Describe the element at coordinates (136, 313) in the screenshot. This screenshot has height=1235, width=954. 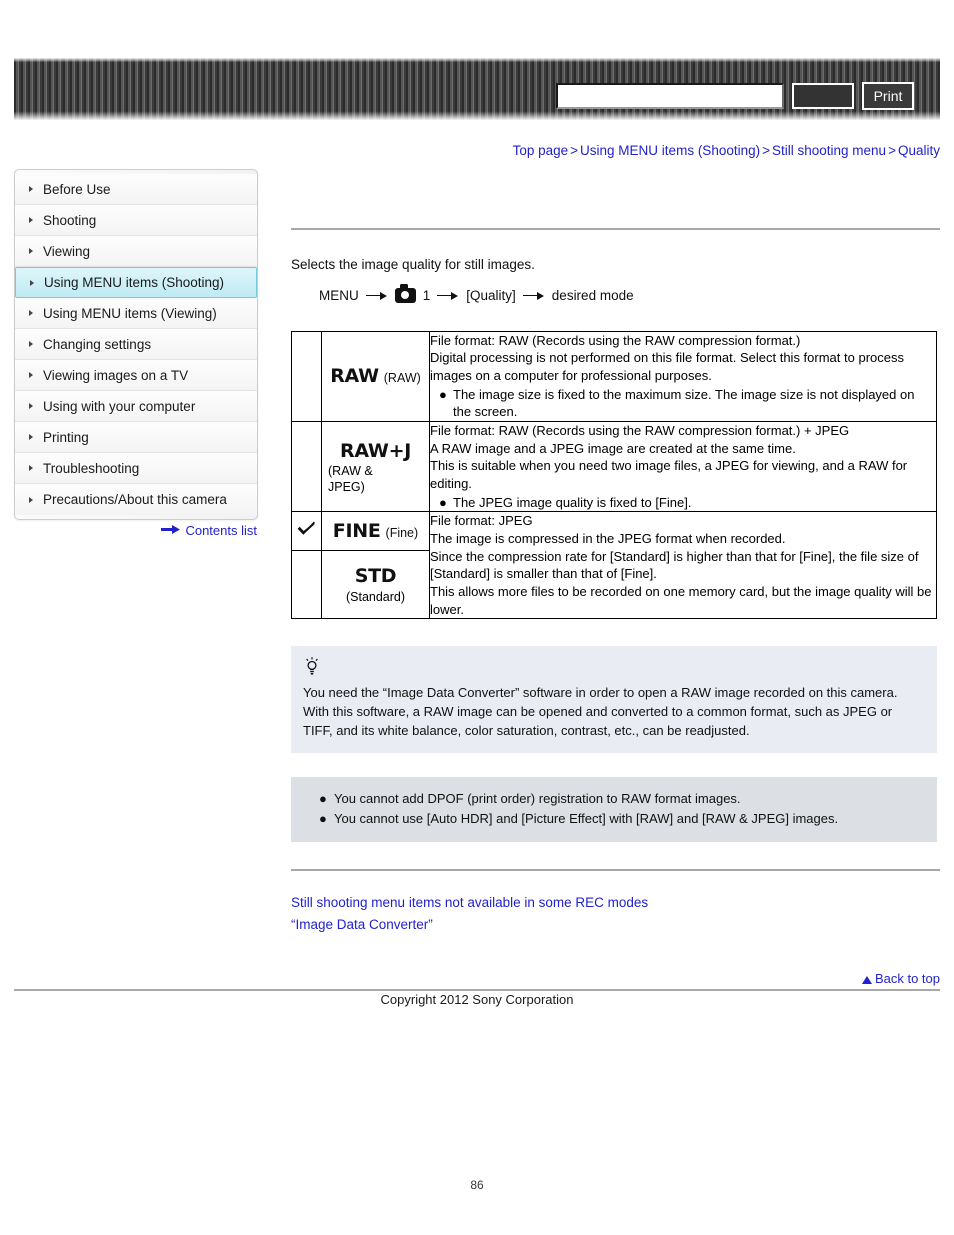
I see `sidebar-item-using-menu-items-viewing: Using MENU items (Viewing)` at that location.